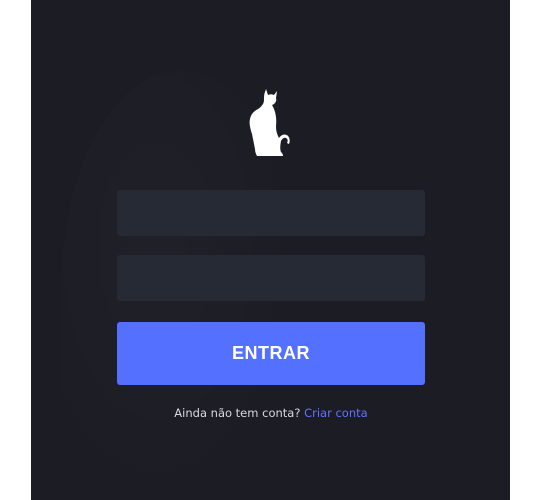  I want to click on signup-link: Criar conta, so click(336, 413).